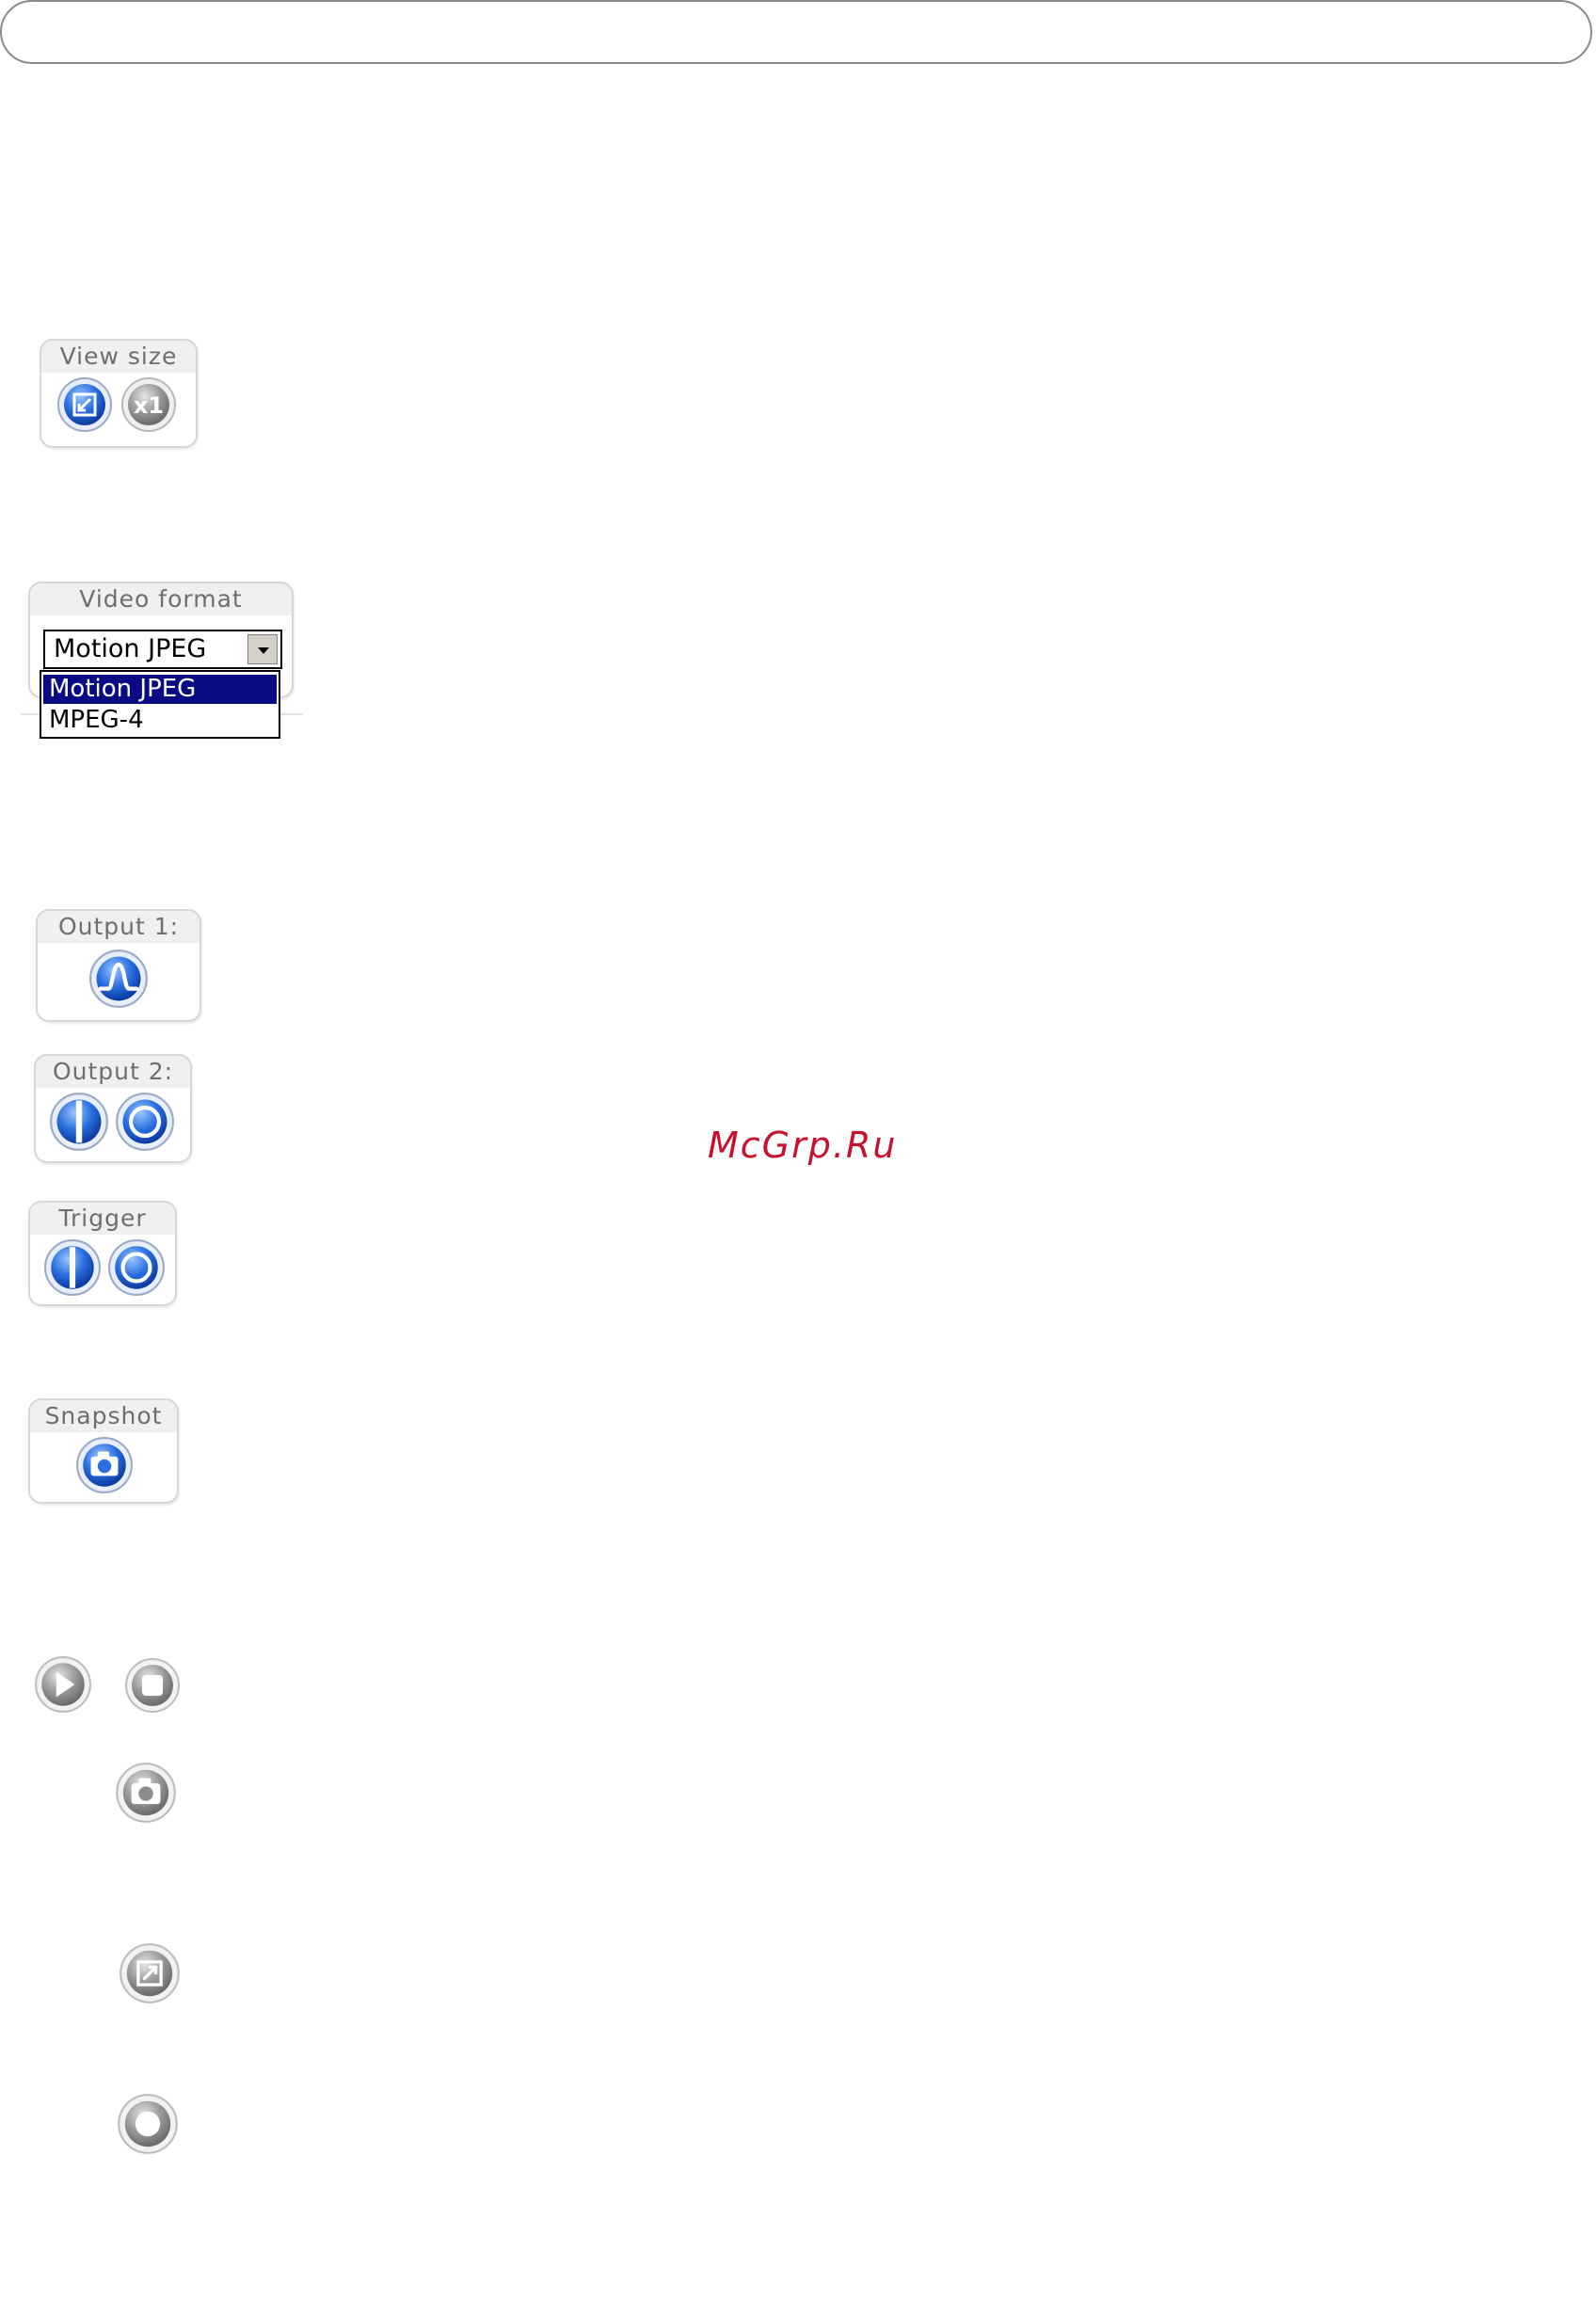 The height and width of the screenshot is (2298, 1596). Describe the element at coordinates (118, 357) in the screenshot. I see `view-size-title: View size` at that location.